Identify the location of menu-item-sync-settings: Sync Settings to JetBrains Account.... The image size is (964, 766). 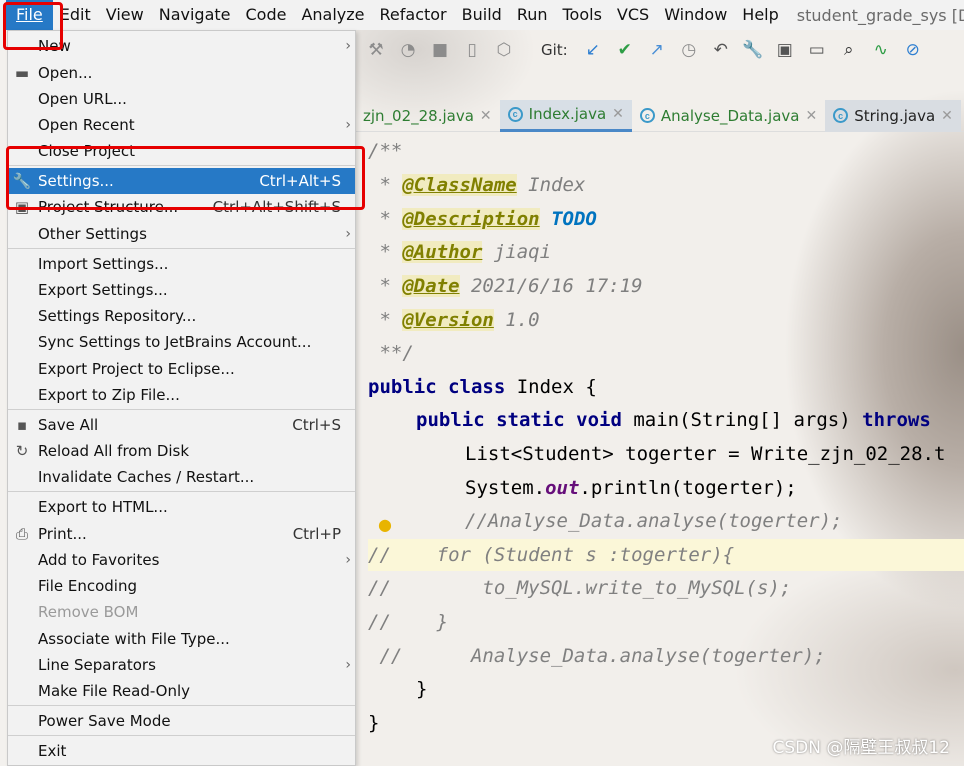
(181, 342).